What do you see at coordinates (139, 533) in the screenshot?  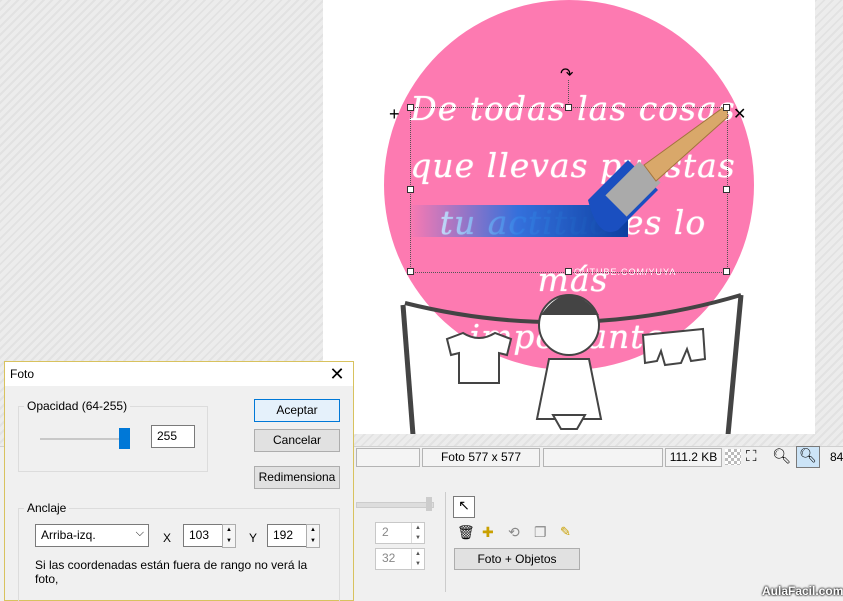 I see `chevron-down-icon: ⌵` at bounding box center [139, 533].